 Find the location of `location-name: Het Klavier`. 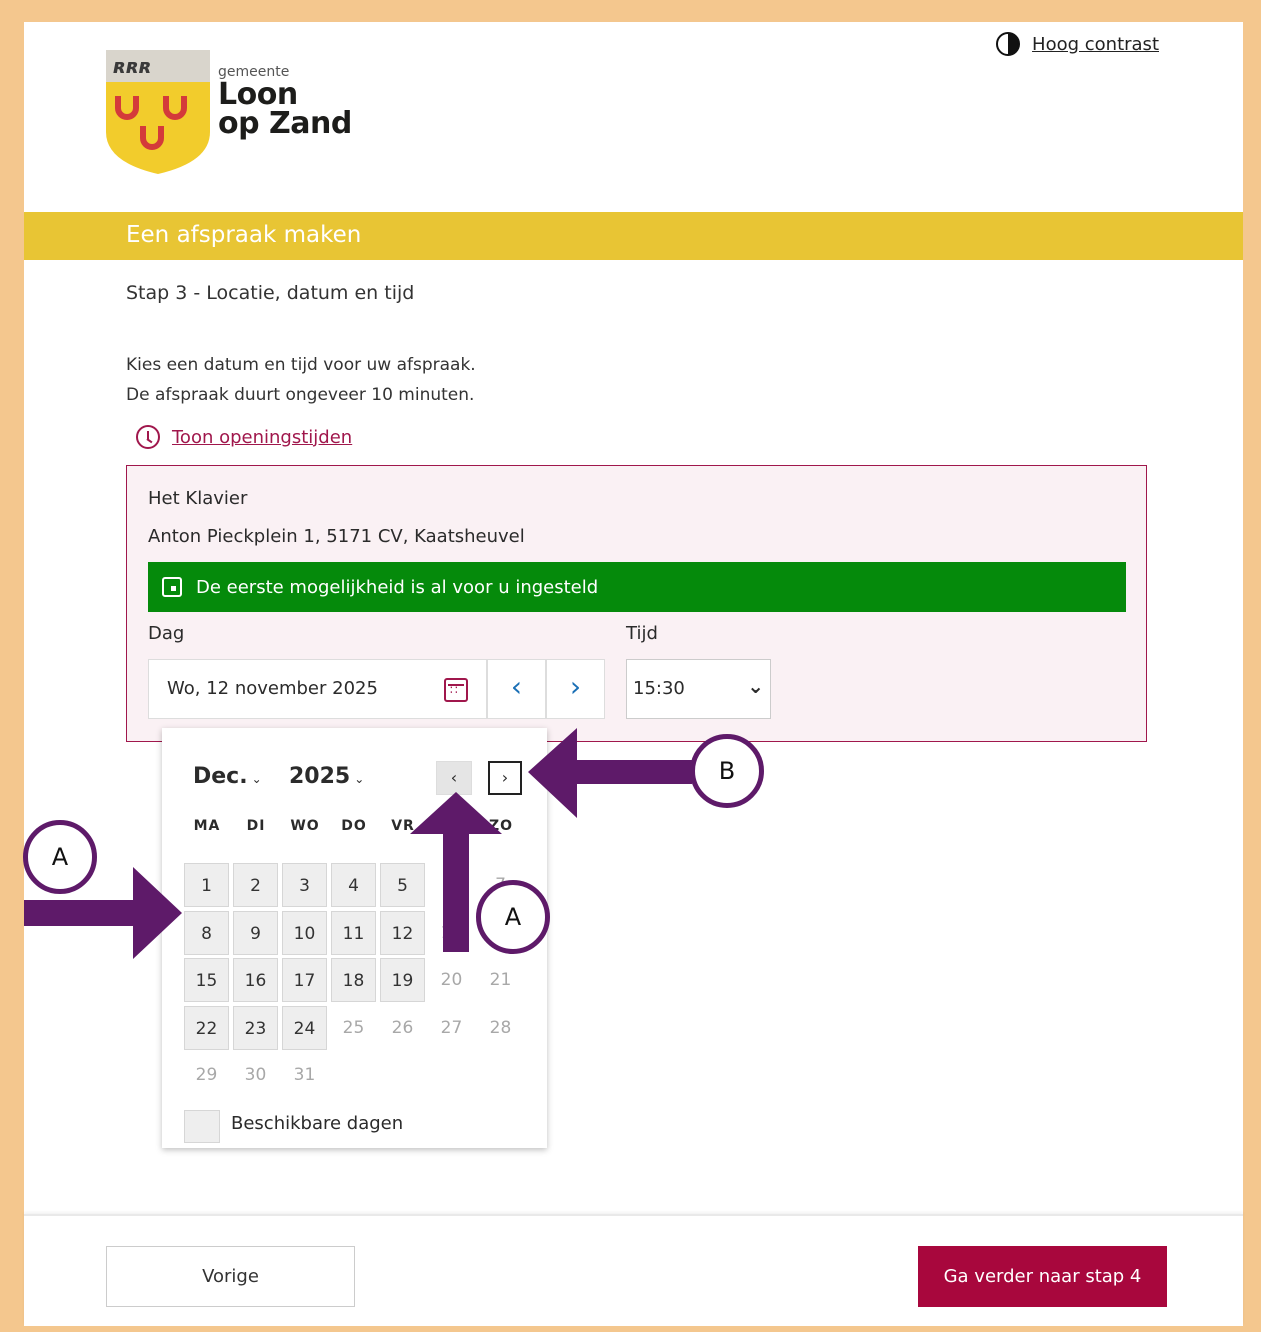

location-name: Het Klavier is located at coordinates (198, 498).